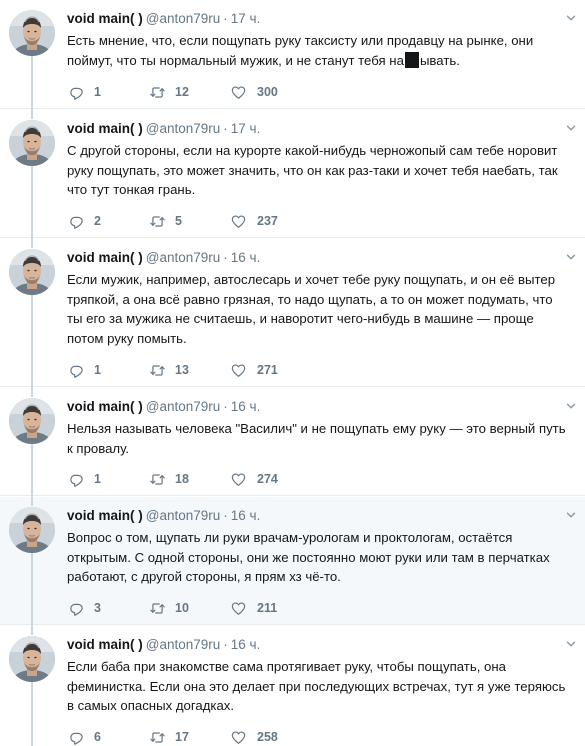 This screenshot has width=585, height=746. I want to click on retweet-button: 17, so click(168, 736).